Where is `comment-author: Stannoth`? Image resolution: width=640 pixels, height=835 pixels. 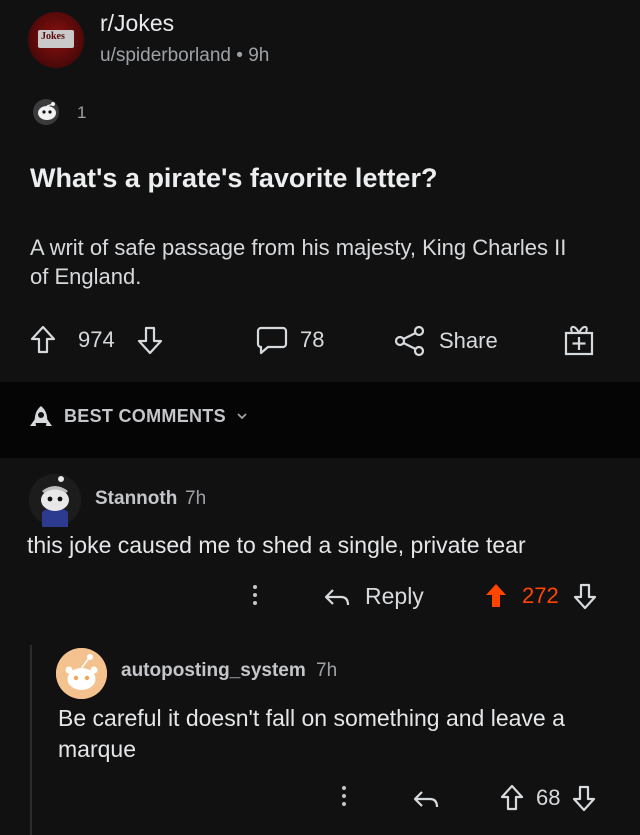
comment-author: Stannoth is located at coordinates (136, 499).